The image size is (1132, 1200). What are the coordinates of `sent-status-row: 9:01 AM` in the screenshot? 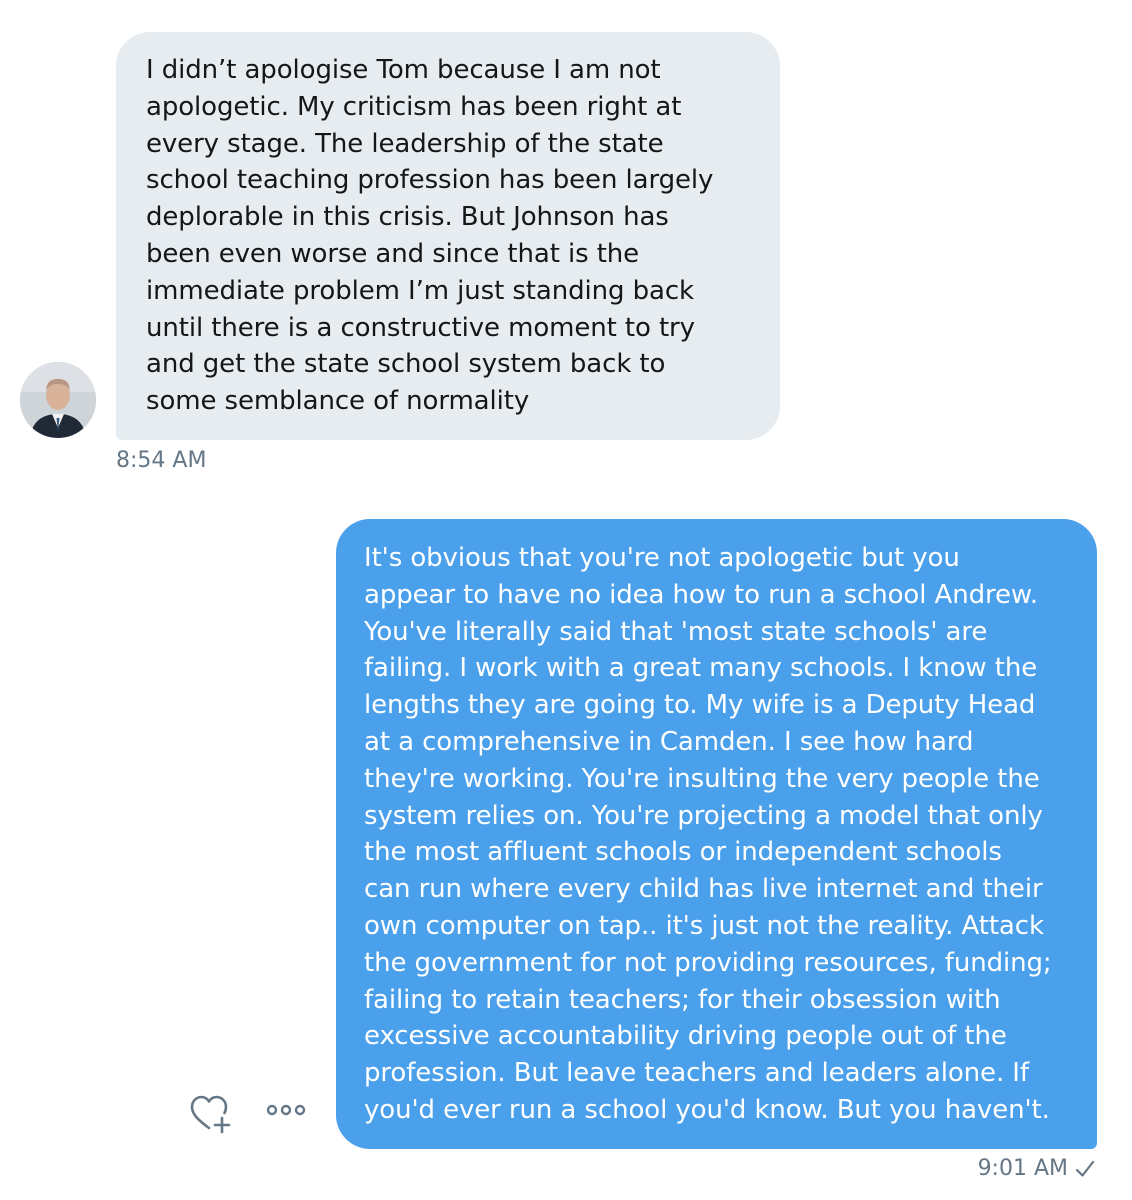 It's located at (1037, 1168).